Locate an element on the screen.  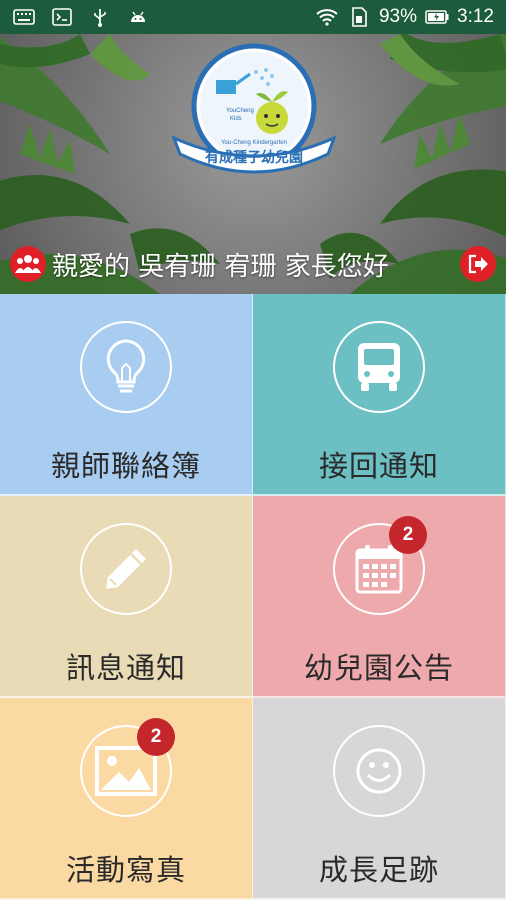
clock: 3:12 is located at coordinates (475, 16).